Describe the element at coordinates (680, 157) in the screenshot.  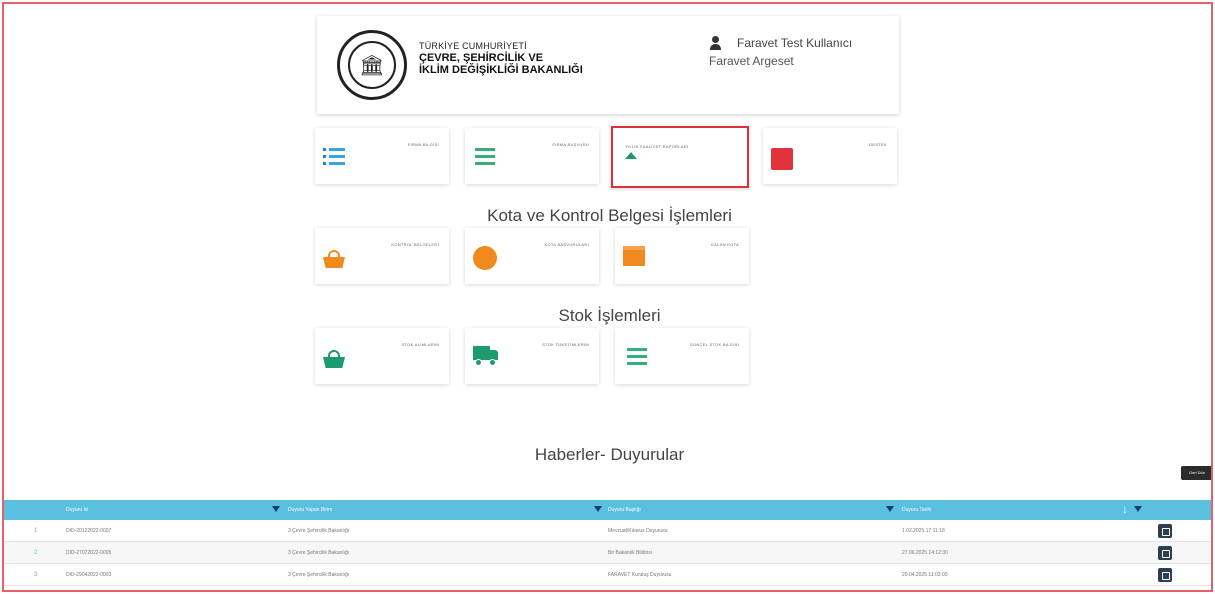
I see `tile-yillik-faaliyet-raporlari: YILLIK FAALİYET RAPORLARI` at that location.